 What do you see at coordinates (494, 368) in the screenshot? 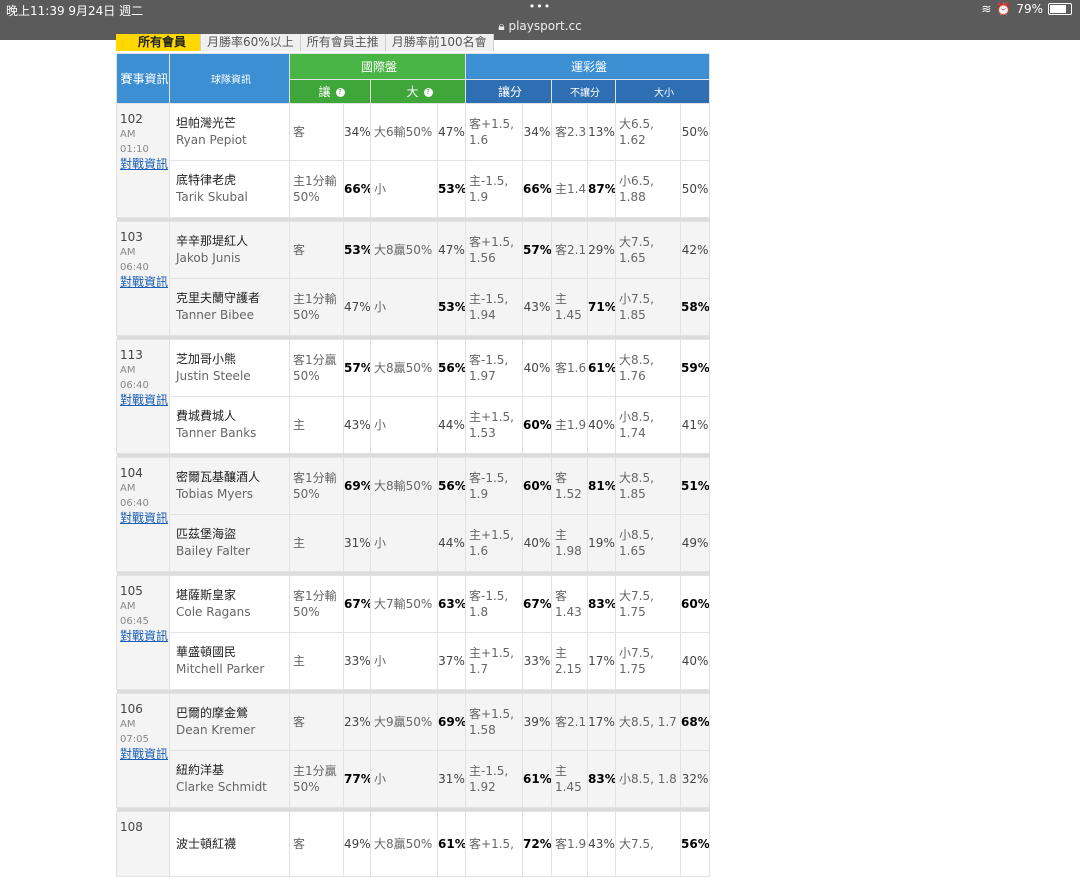
I see `lottery-spread-value: 客-1.5, 1.97` at bounding box center [494, 368].